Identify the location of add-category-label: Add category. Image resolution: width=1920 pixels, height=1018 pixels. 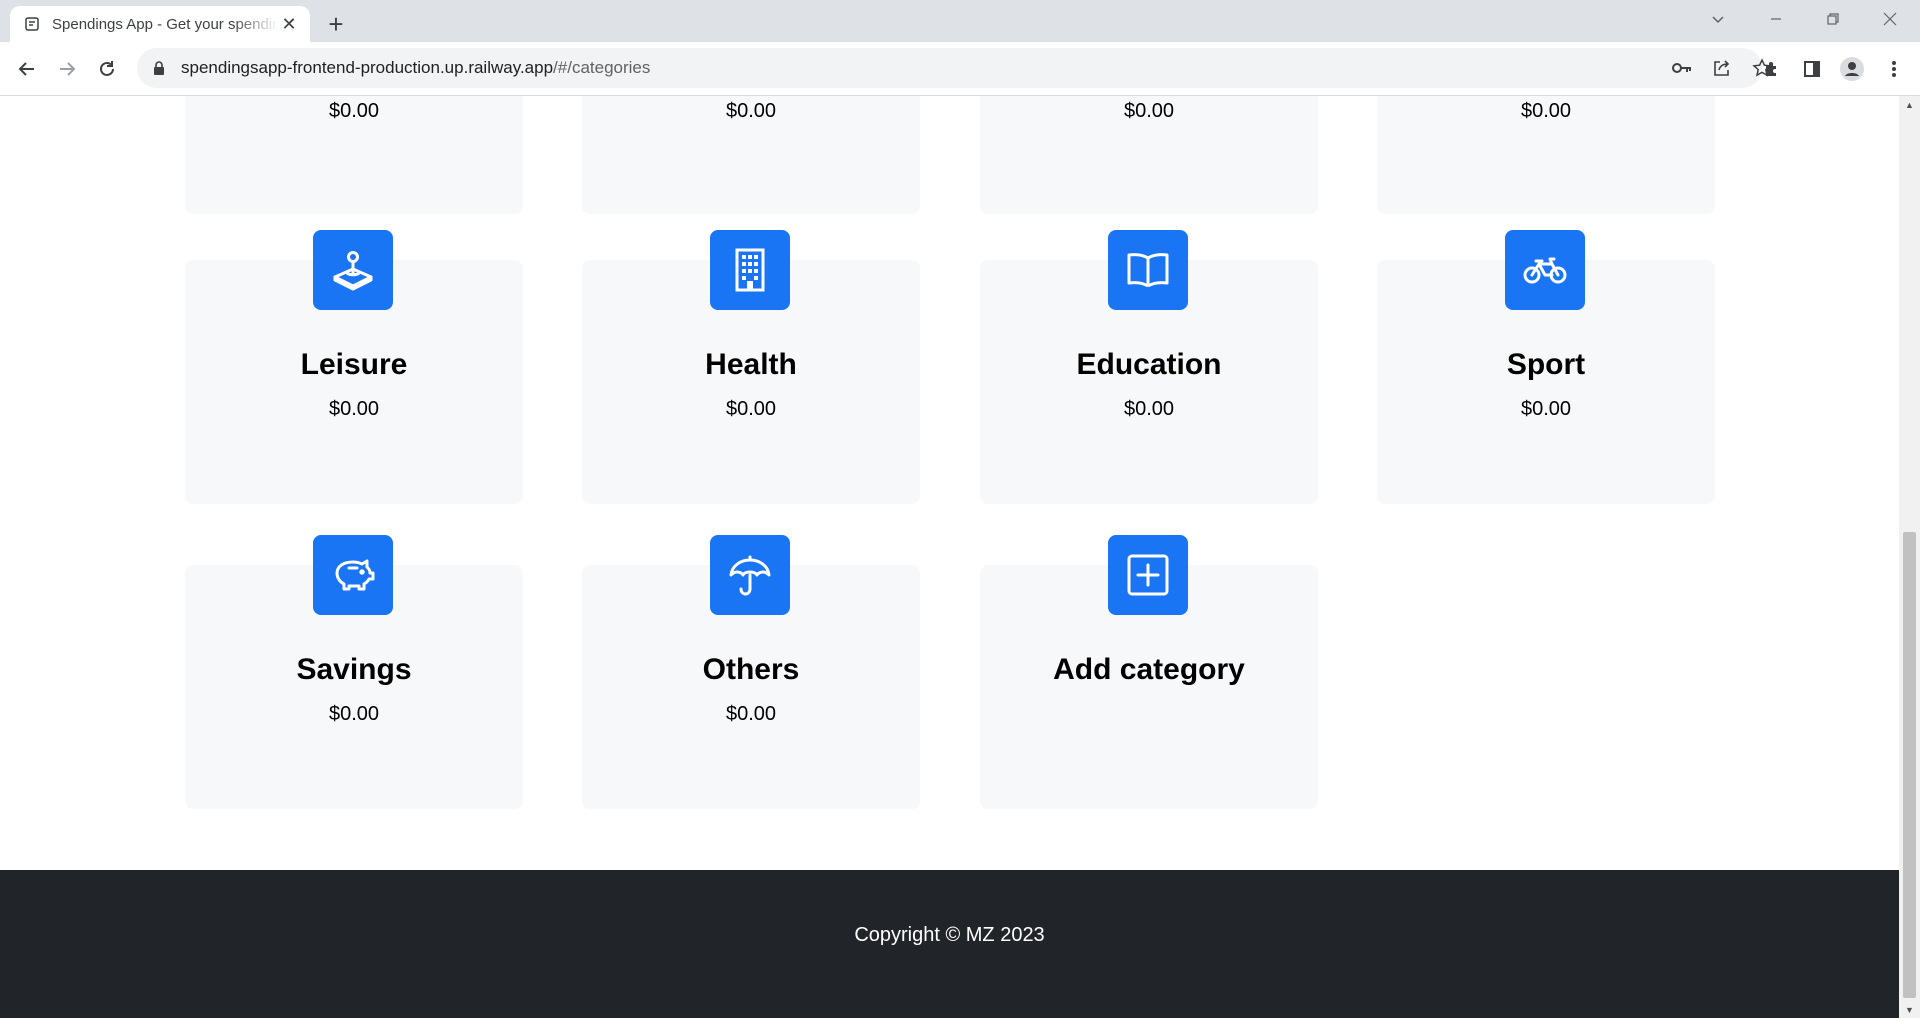
(1149, 669).